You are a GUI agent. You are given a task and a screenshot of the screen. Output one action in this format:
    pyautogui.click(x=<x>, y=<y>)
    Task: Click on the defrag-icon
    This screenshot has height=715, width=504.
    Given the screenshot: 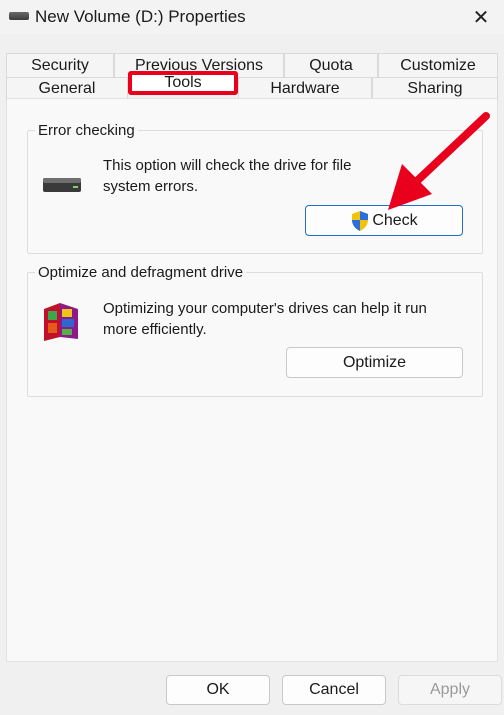 What is the action you would take?
    pyautogui.click(x=61, y=322)
    